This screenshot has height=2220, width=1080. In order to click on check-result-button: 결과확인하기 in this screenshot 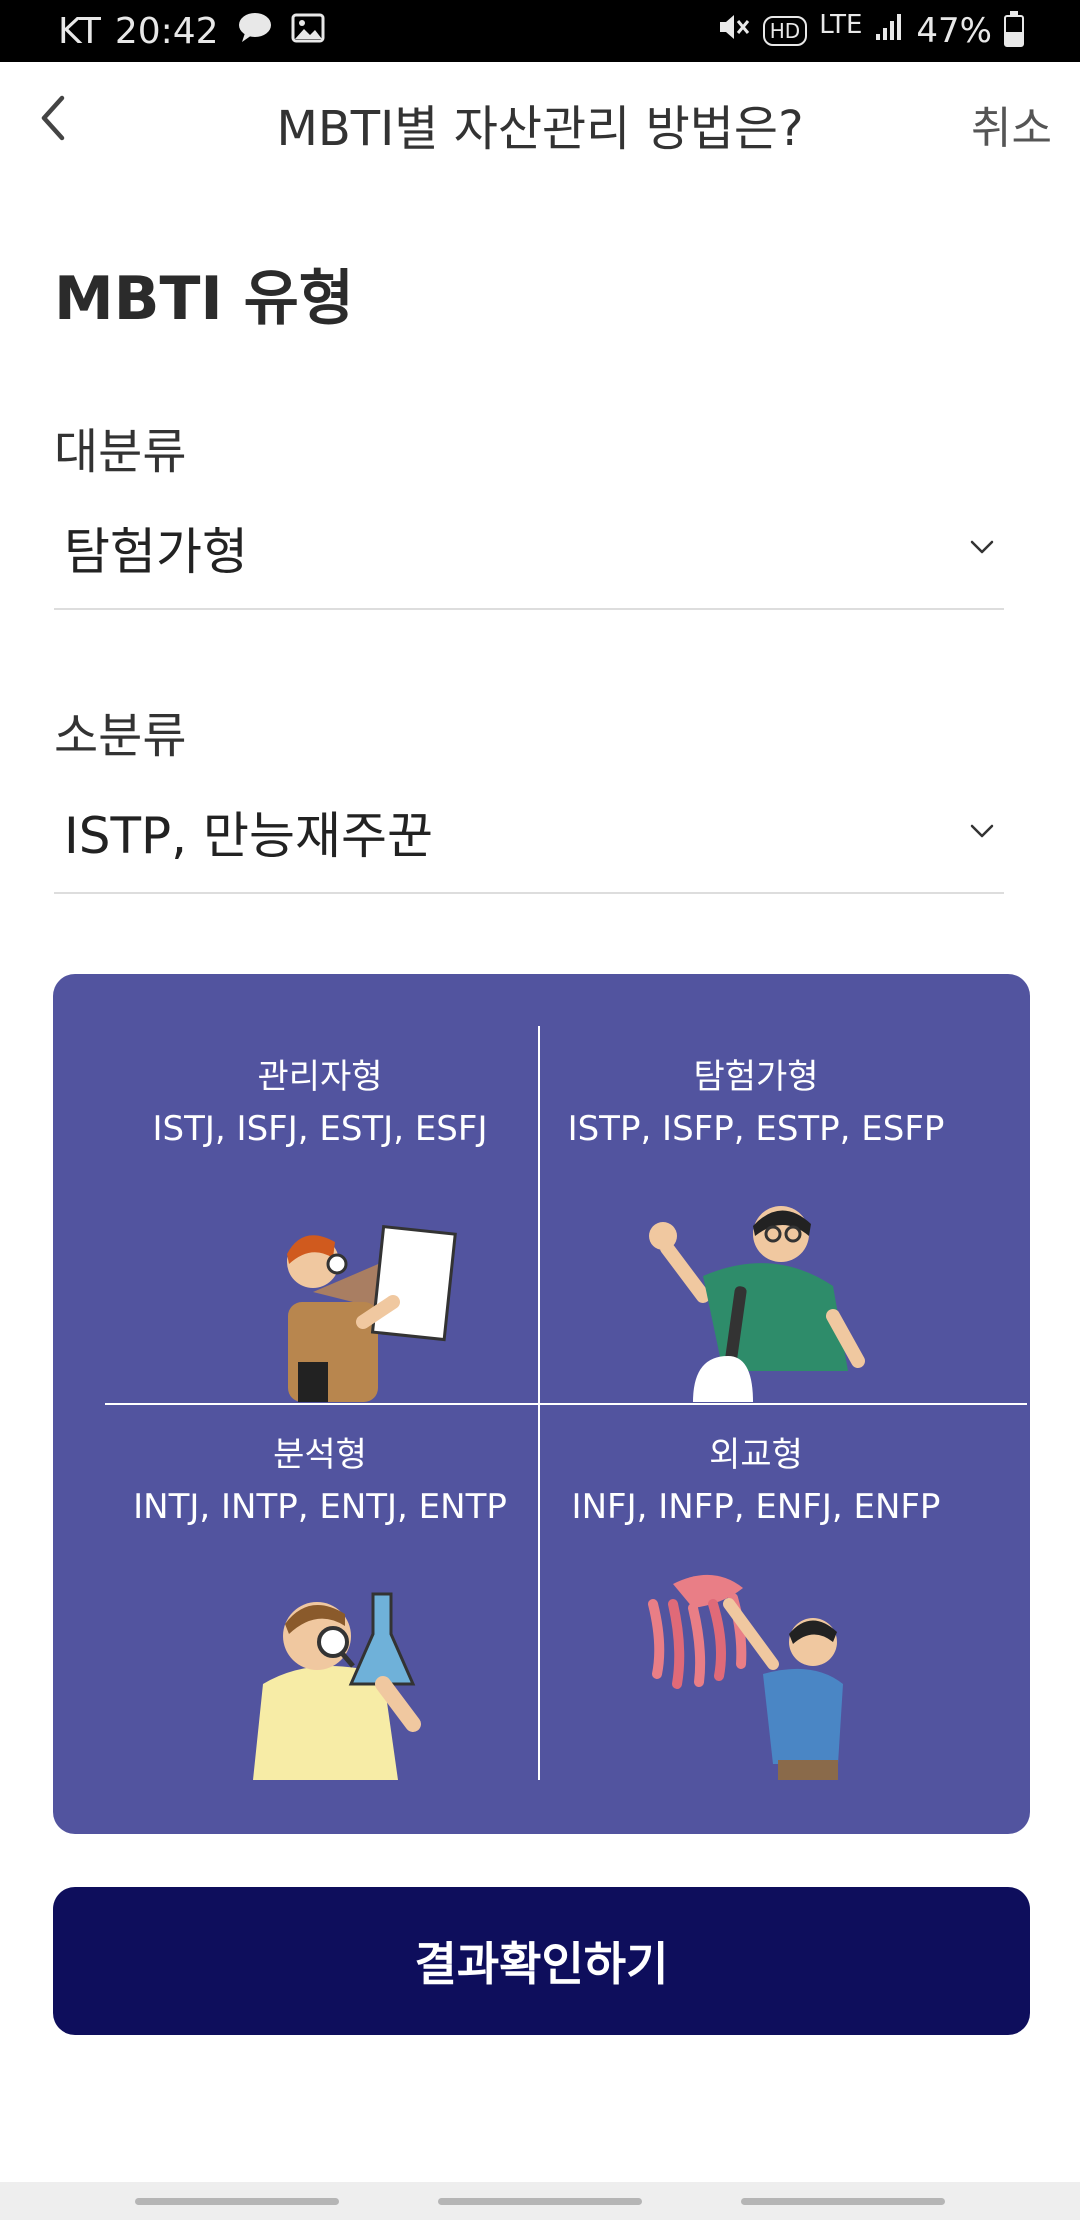, I will do `click(541, 1961)`.